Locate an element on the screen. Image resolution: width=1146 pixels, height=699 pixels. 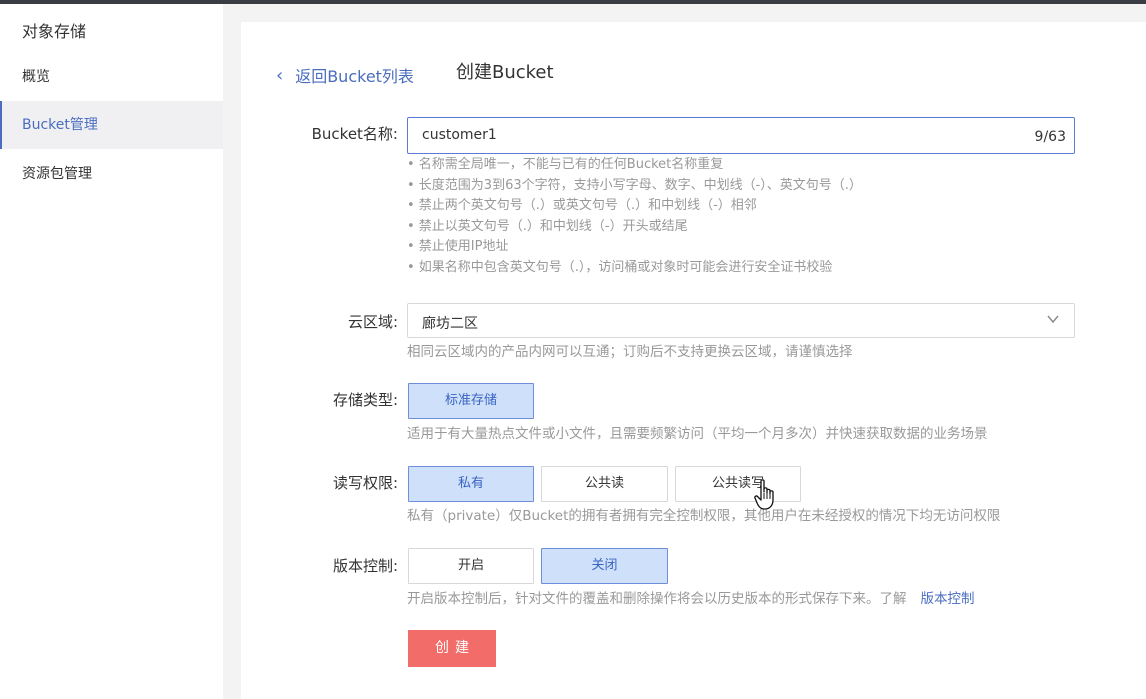
region-label: 云区域: is located at coordinates (372, 322).